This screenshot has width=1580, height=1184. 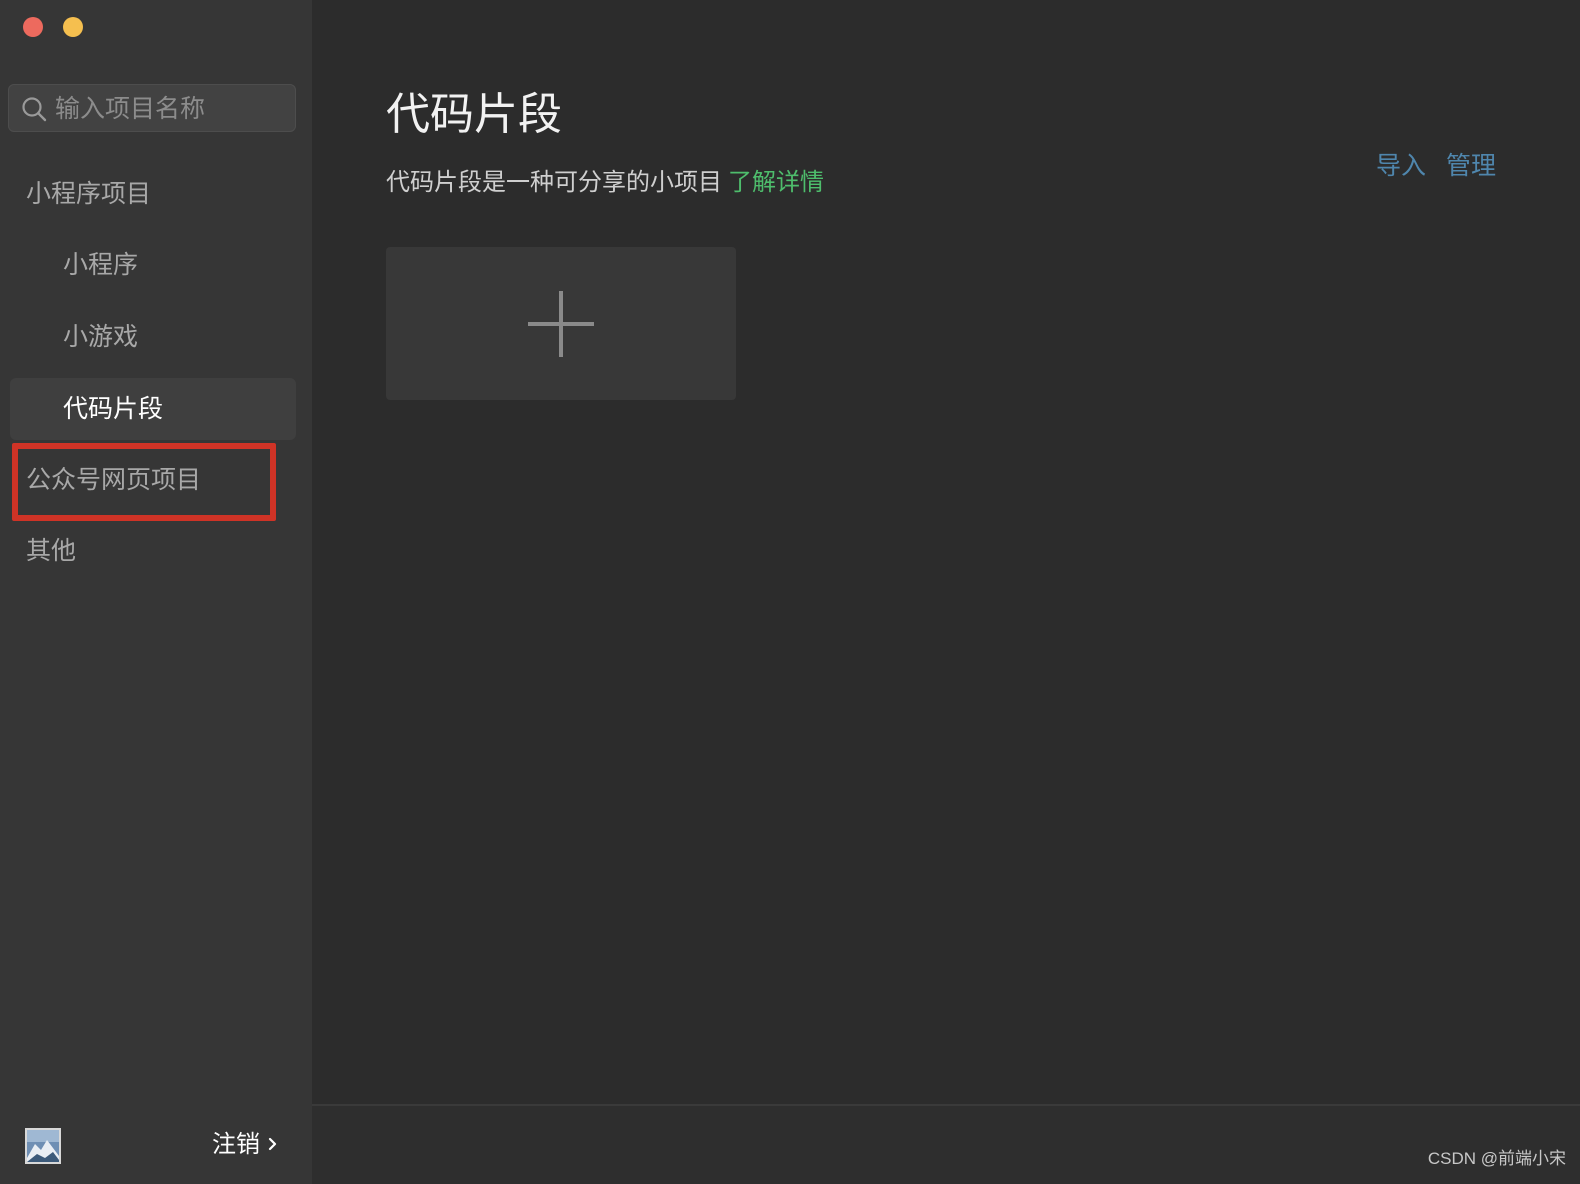 What do you see at coordinates (1496, 1158) in the screenshot?
I see `watermark: CSDN @前端小宋` at bounding box center [1496, 1158].